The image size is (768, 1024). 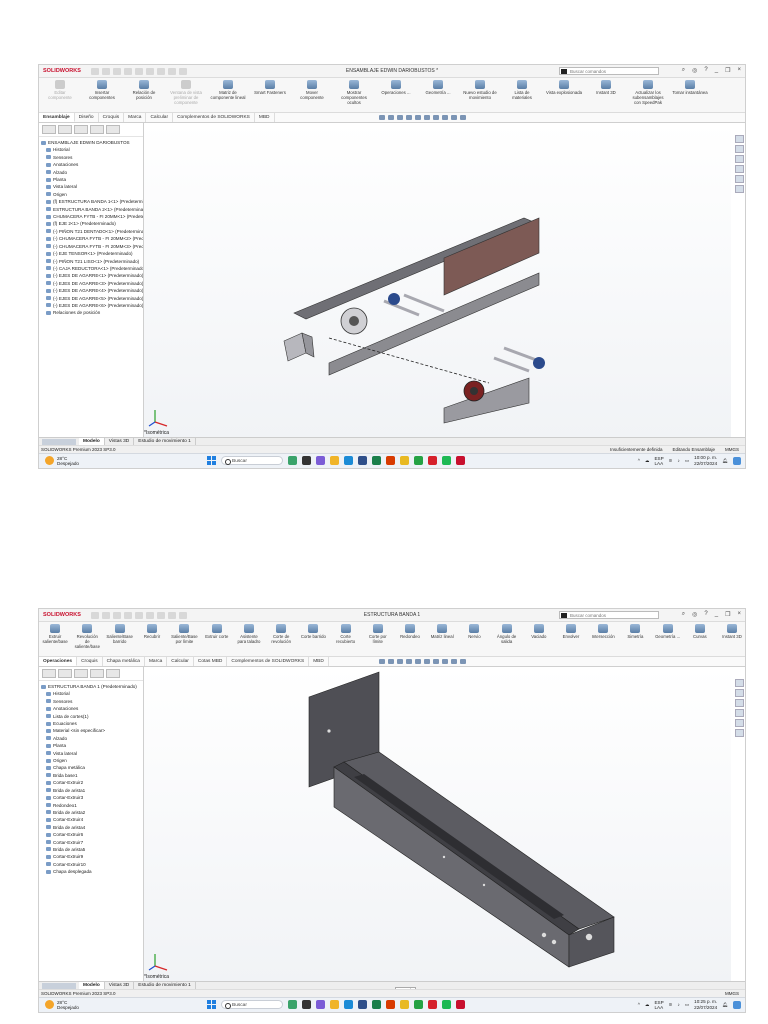 I want to click on feature-tree-item: (f) EJE 2<1> (Predeterminado), so click(x=92, y=223).